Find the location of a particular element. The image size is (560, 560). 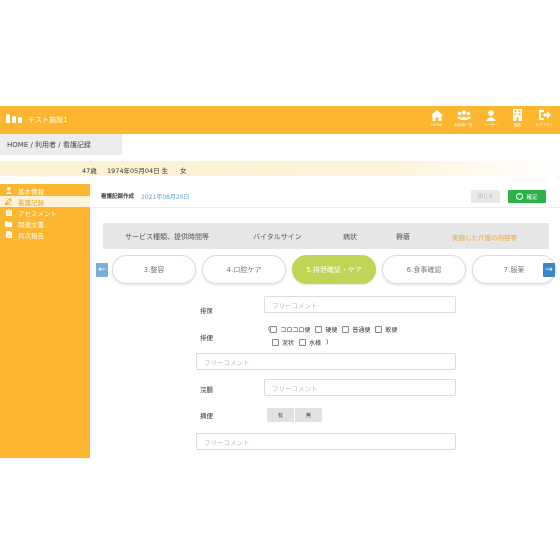

tab-scroll-left: ← is located at coordinates (102, 270).